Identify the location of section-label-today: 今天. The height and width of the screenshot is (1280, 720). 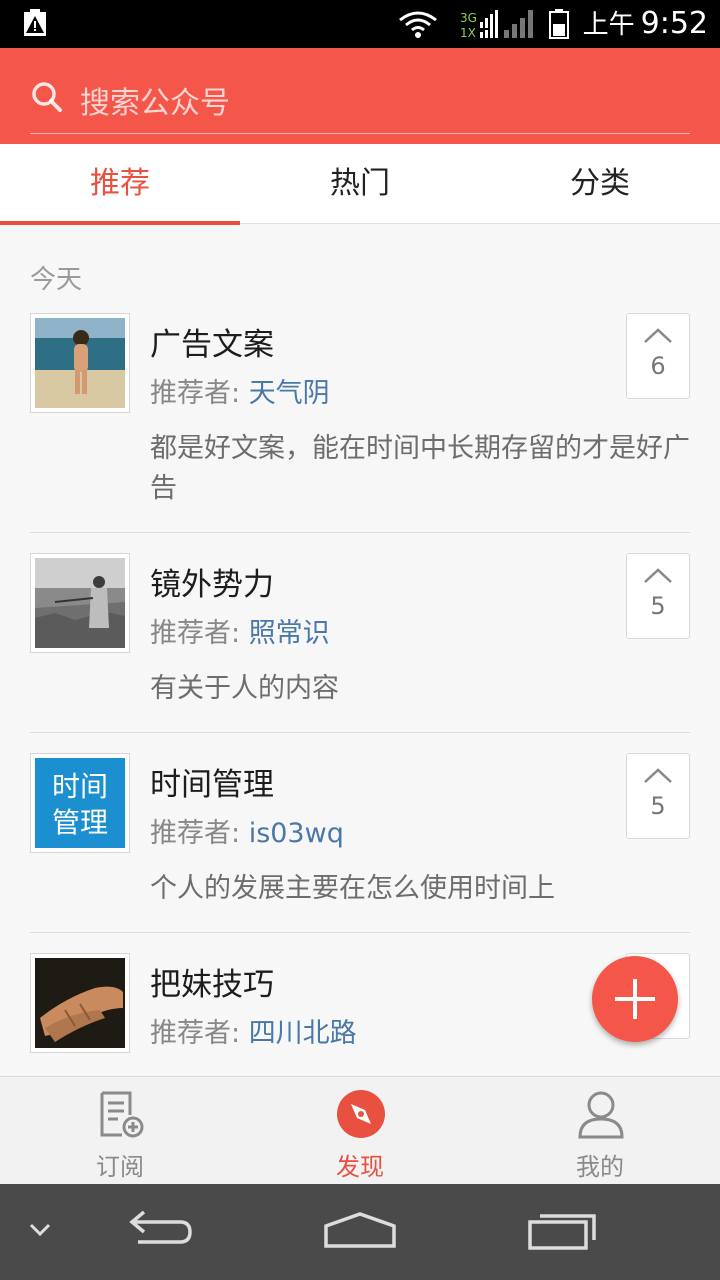
(56, 280).